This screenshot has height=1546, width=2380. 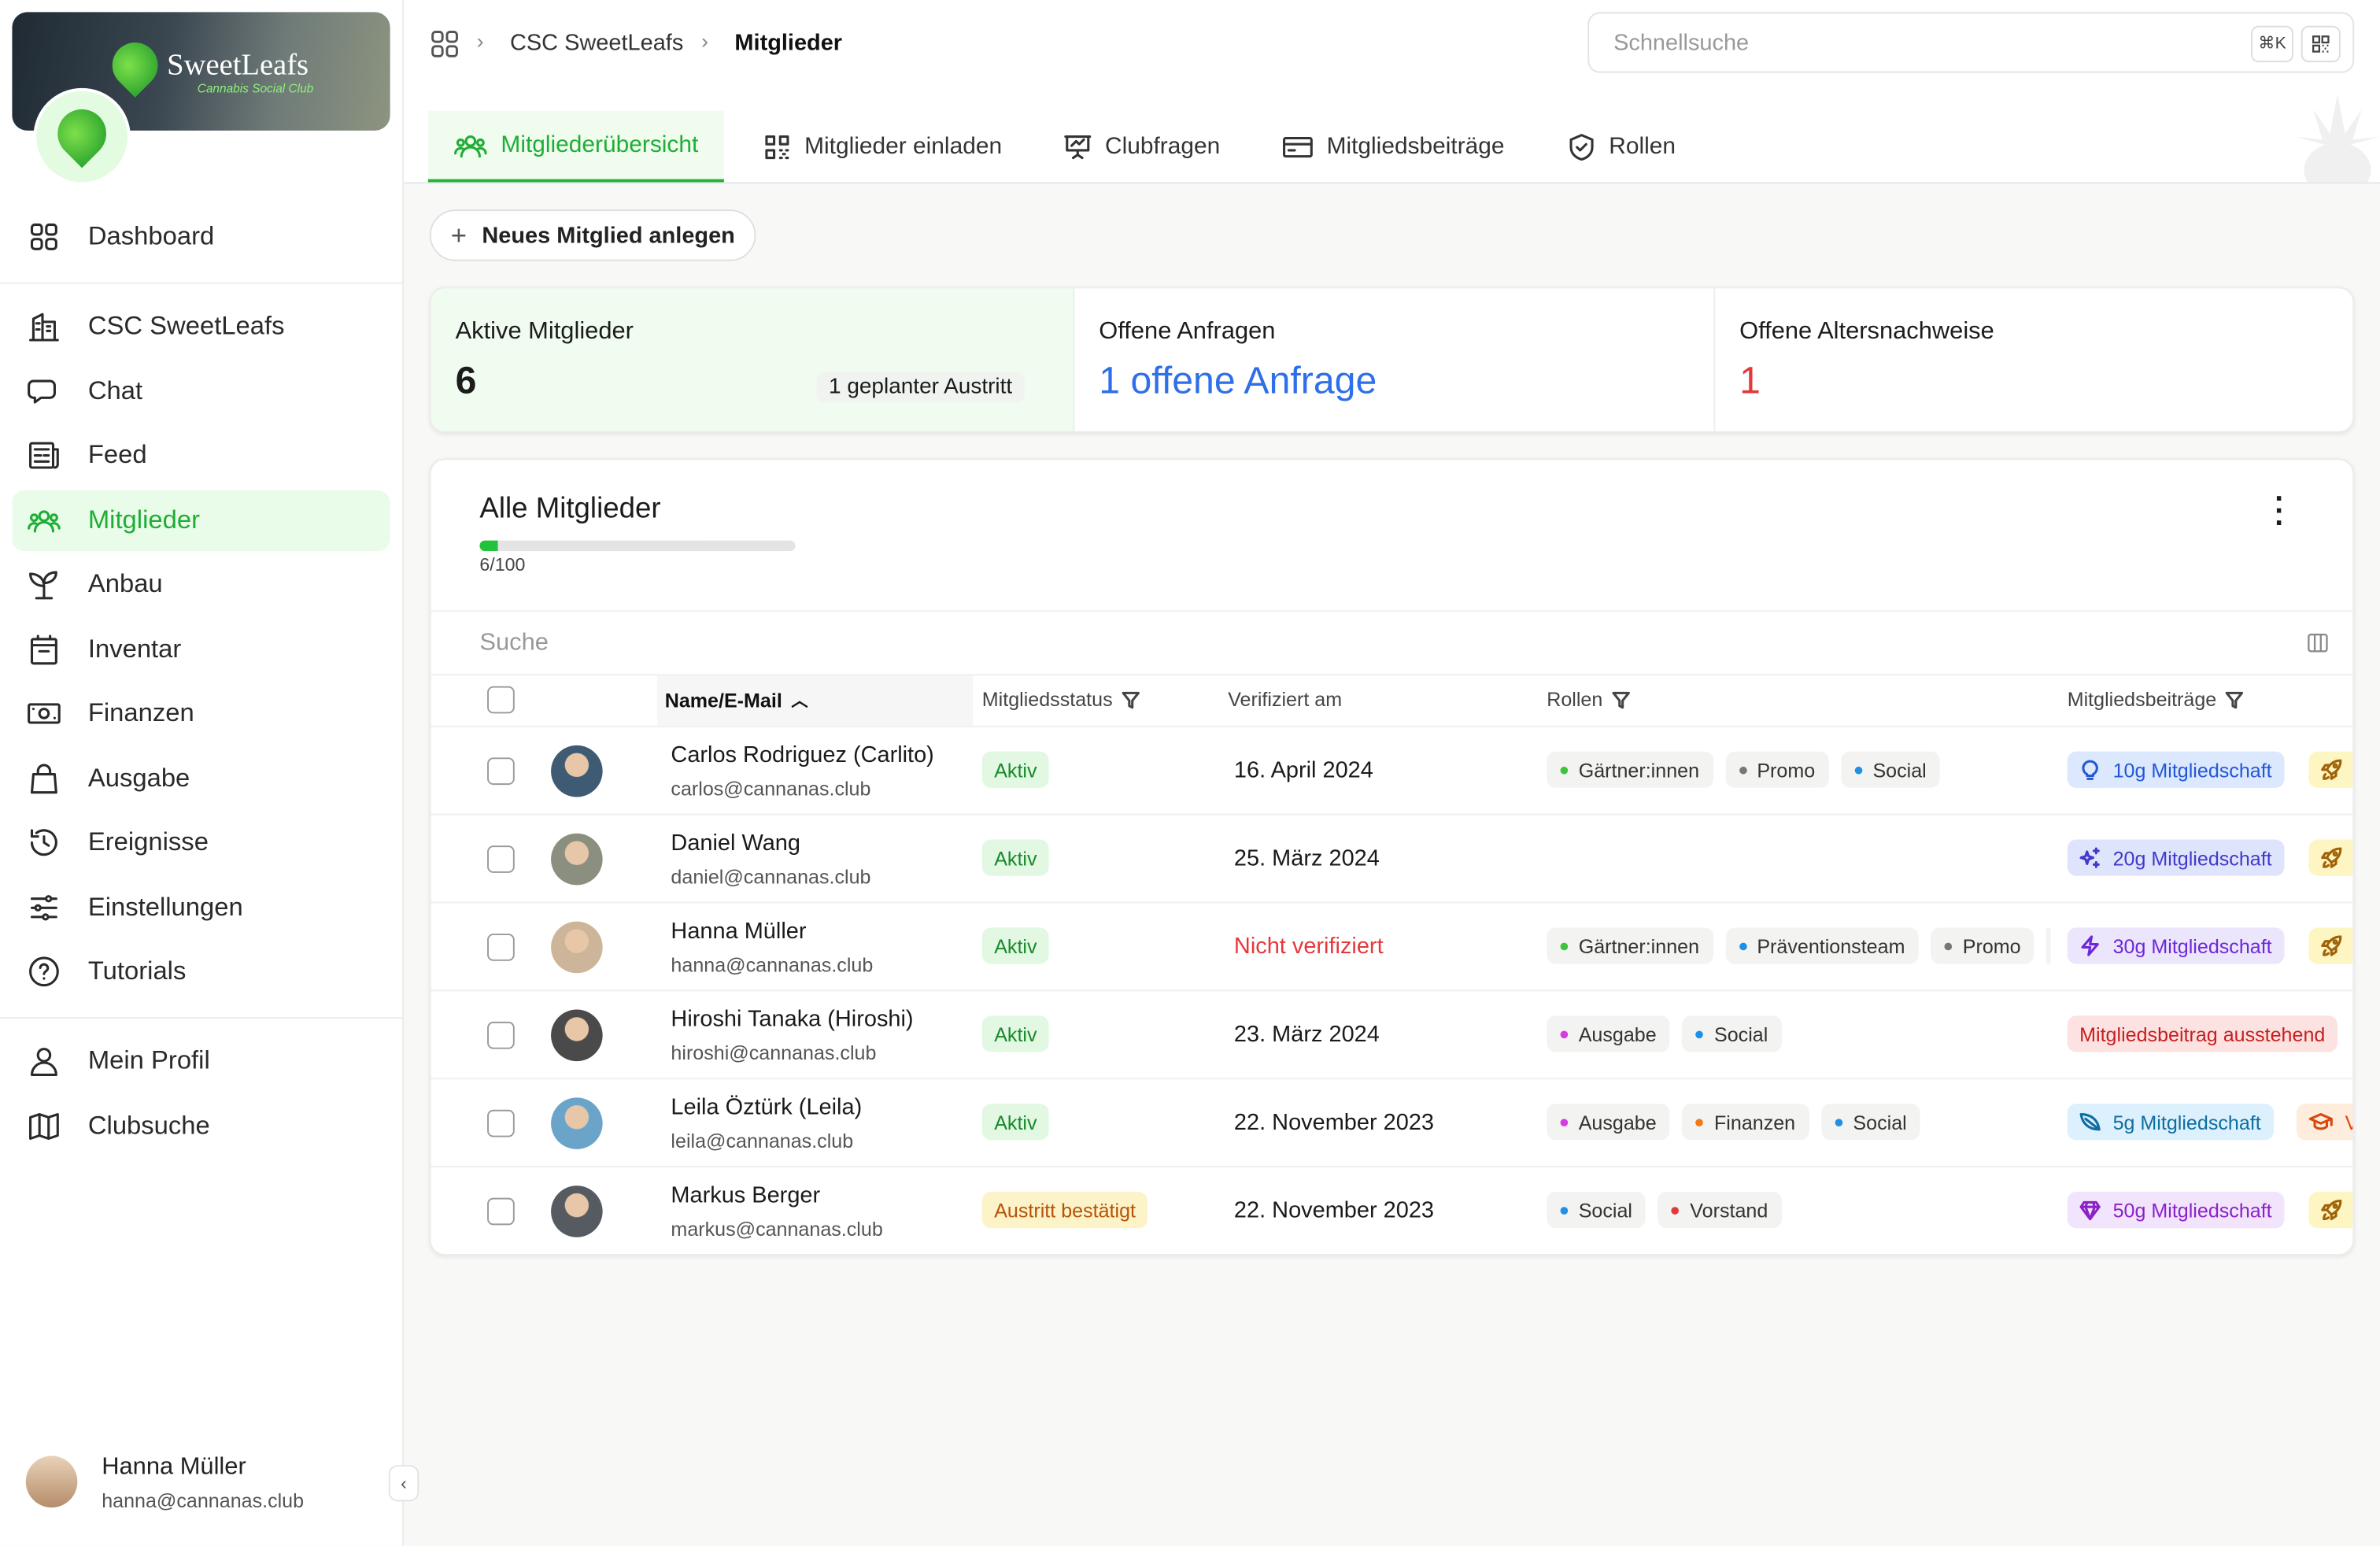 I want to click on fee-badge: 30g Mitgliedschaft, so click(x=2176, y=945).